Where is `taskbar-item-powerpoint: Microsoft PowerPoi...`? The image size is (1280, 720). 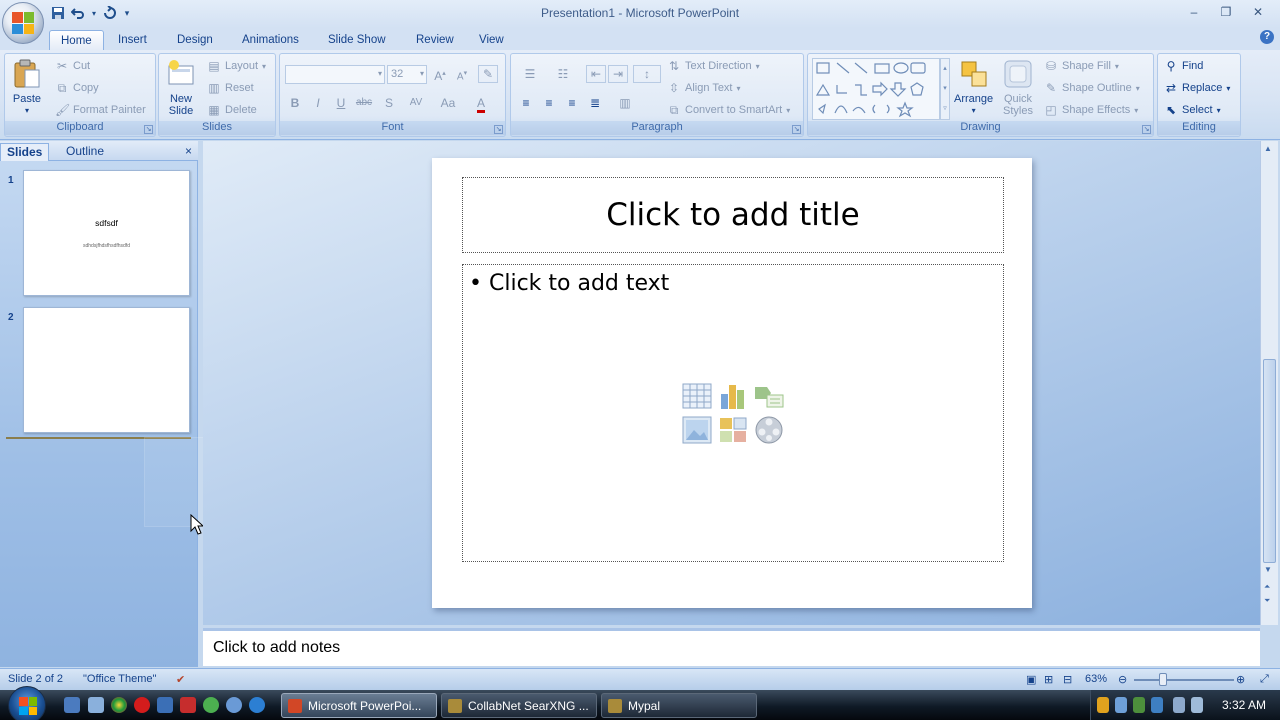 taskbar-item-powerpoint: Microsoft PowerPoi... is located at coordinates (359, 705).